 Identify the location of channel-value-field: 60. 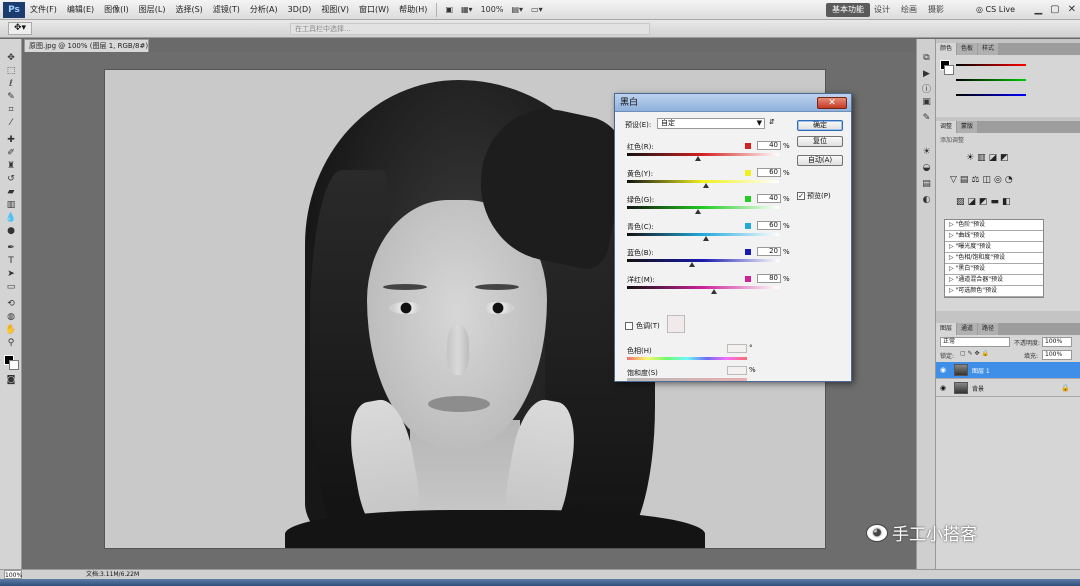
(769, 225).